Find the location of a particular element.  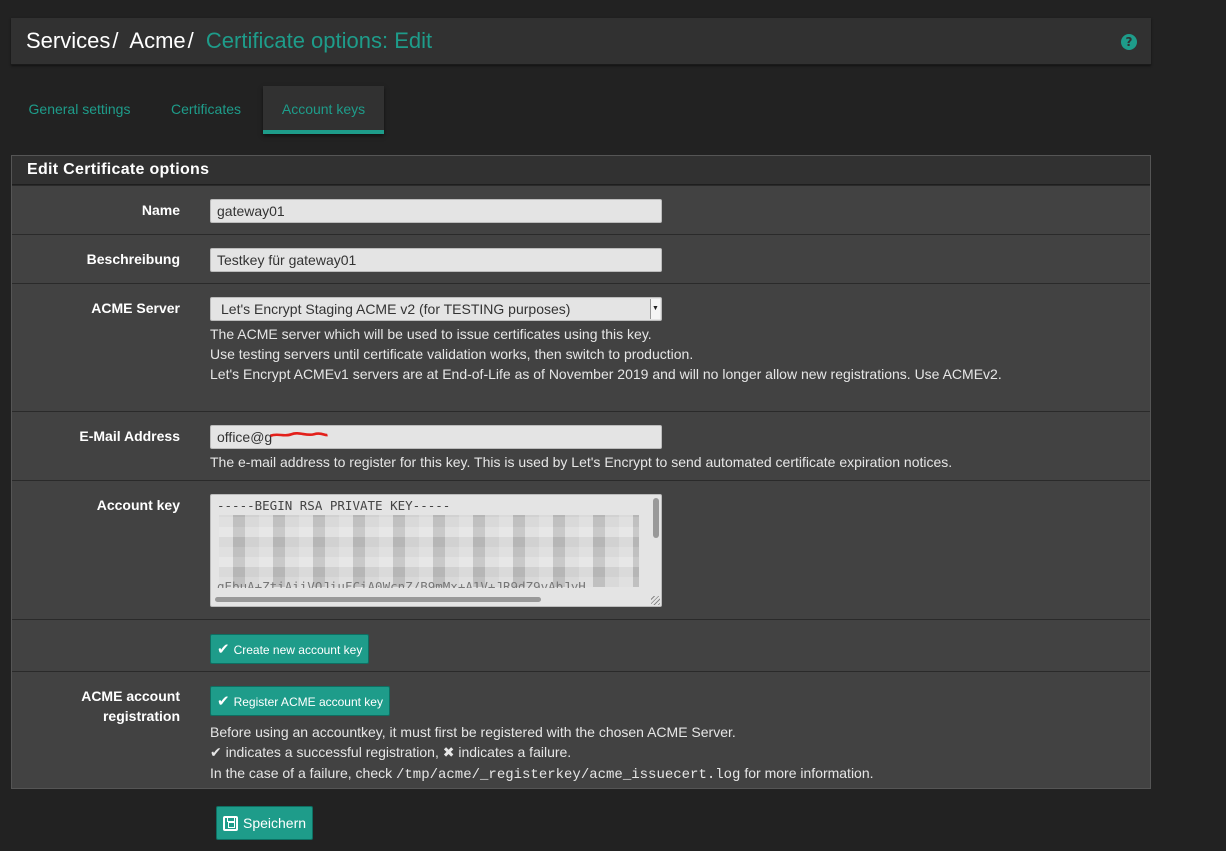

row-name: Name gateway01 is located at coordinates (581, 209).